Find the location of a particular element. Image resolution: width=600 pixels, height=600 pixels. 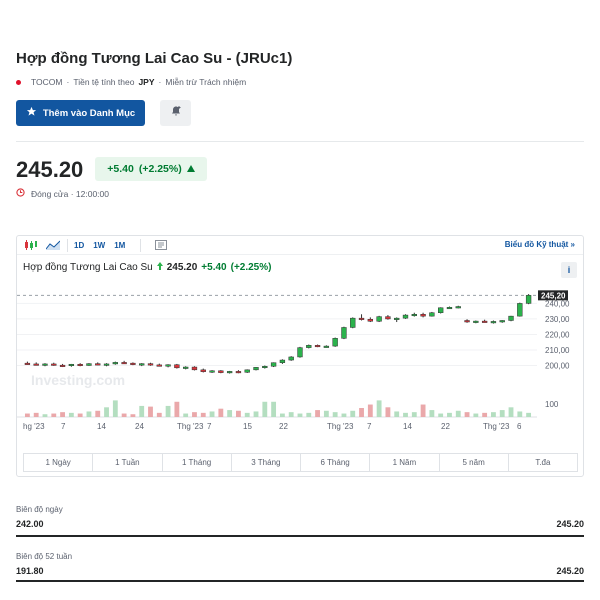

currency-label: Tiền tệ tính theo is located at coordinates (104, 82).